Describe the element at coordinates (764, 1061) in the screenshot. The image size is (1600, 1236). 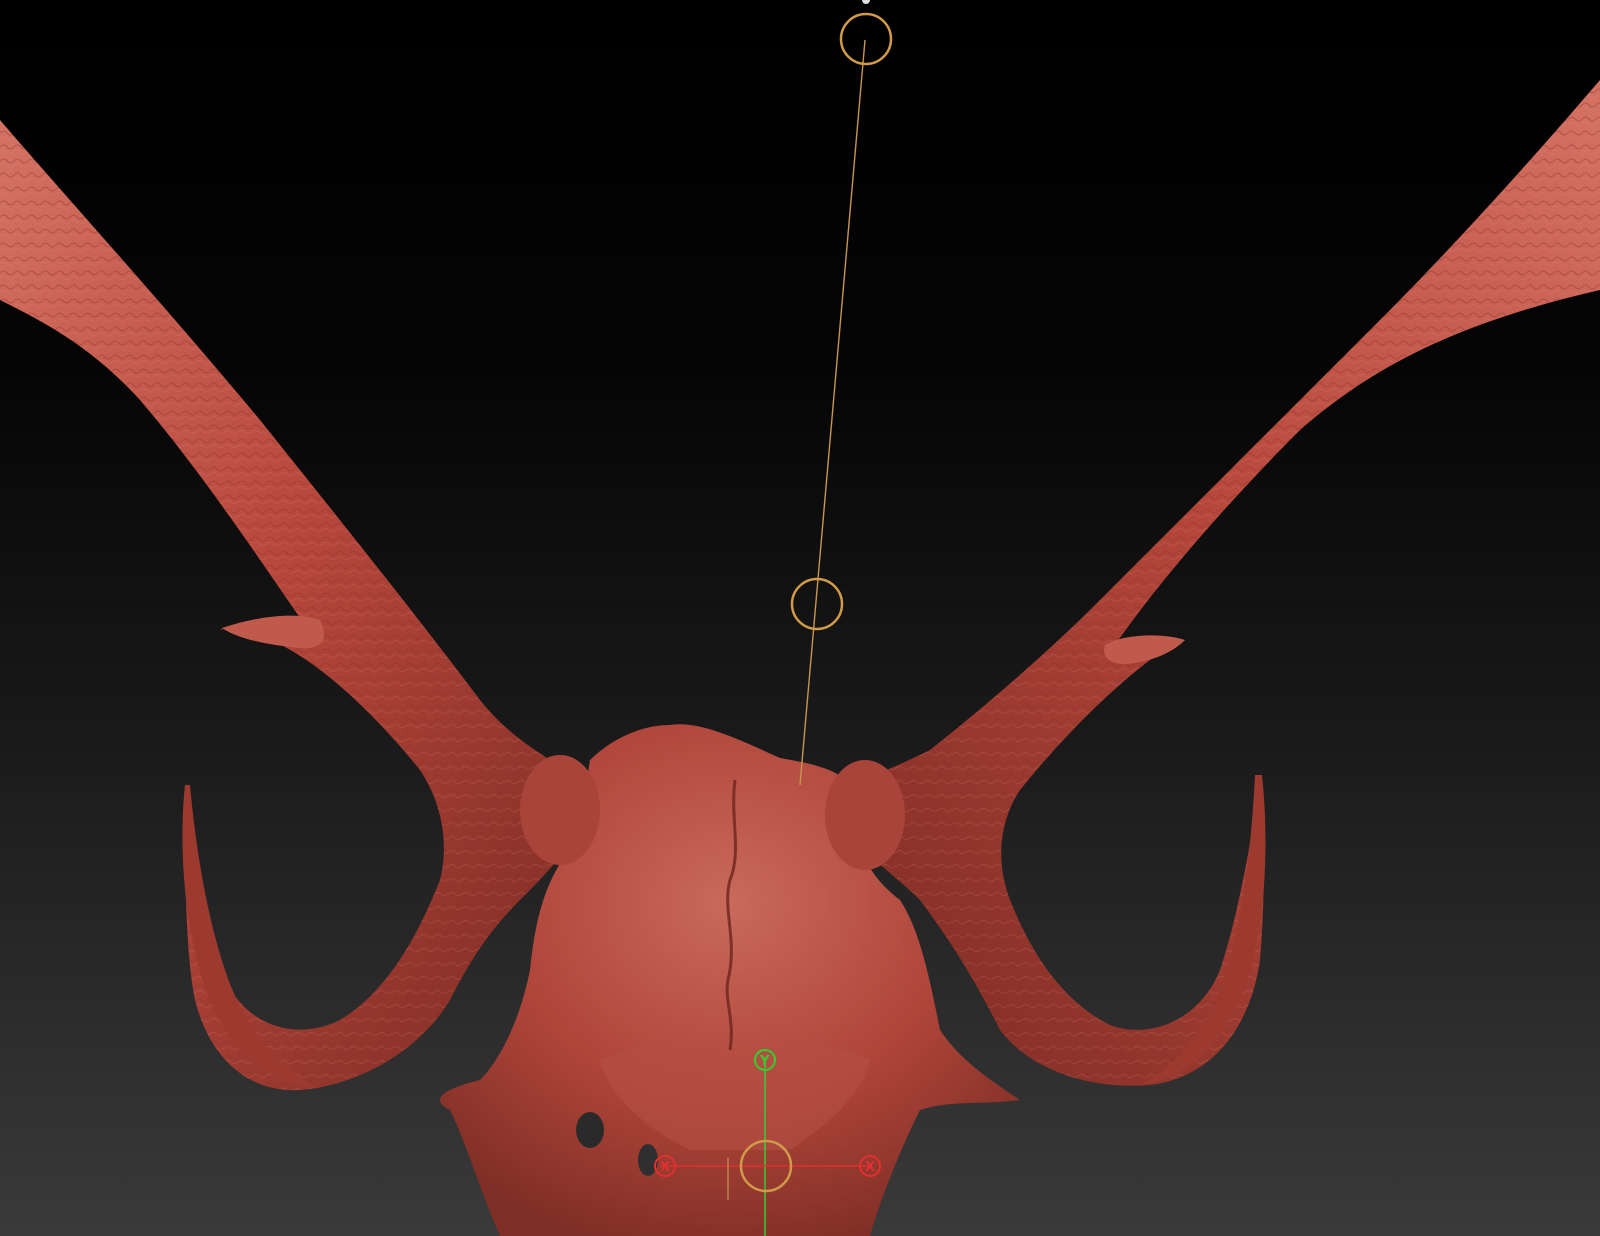
I see `y-axis-label: Y` at that location.